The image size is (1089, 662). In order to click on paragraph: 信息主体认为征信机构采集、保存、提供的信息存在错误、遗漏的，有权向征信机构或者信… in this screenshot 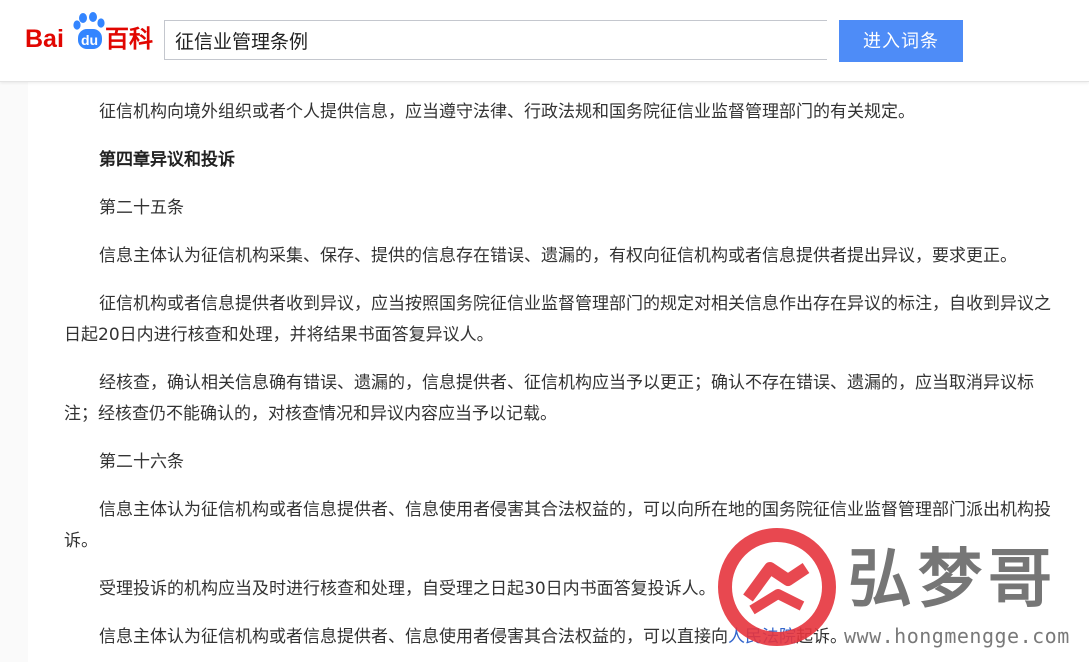, I will do `click(558, 256)`.